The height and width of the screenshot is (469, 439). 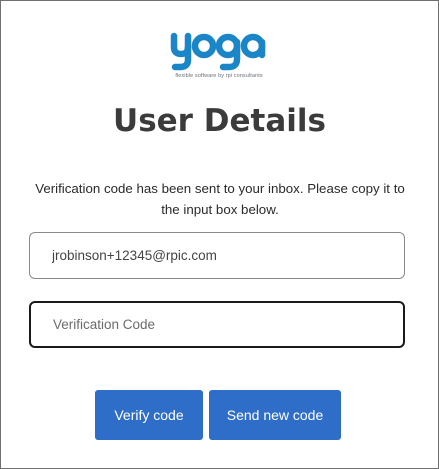 I want to click on verify-code-button: Verify code, so click(x=149, y=415).